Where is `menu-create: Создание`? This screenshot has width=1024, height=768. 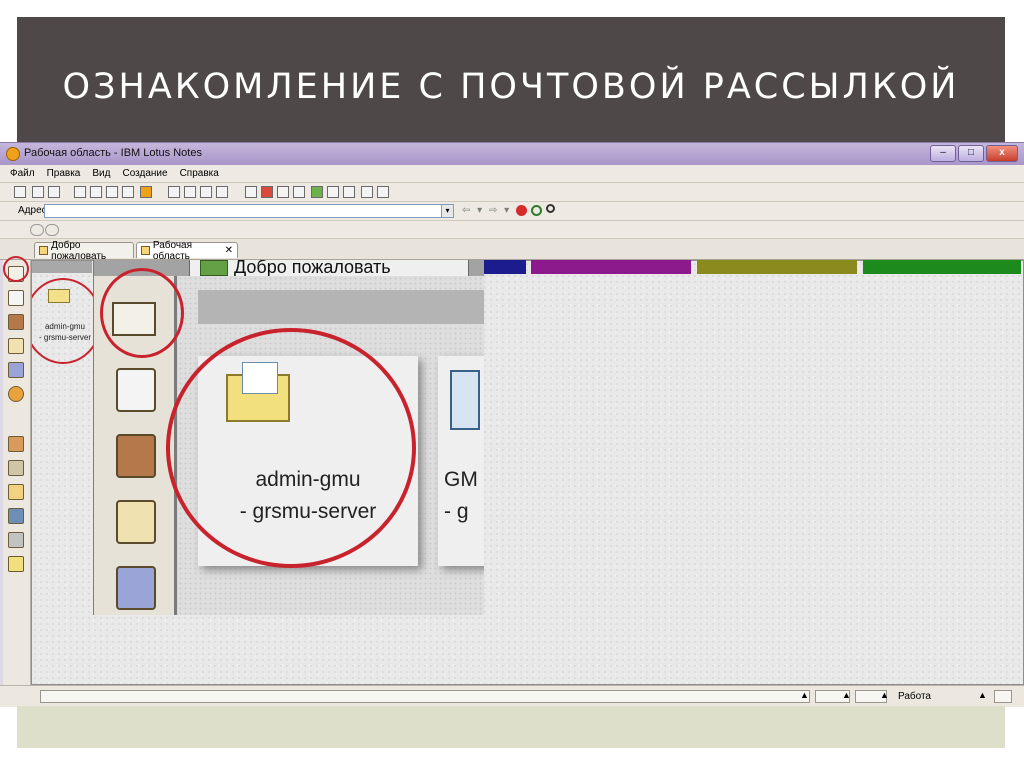 menu-create: Создание is located at coordinates (144, 173).